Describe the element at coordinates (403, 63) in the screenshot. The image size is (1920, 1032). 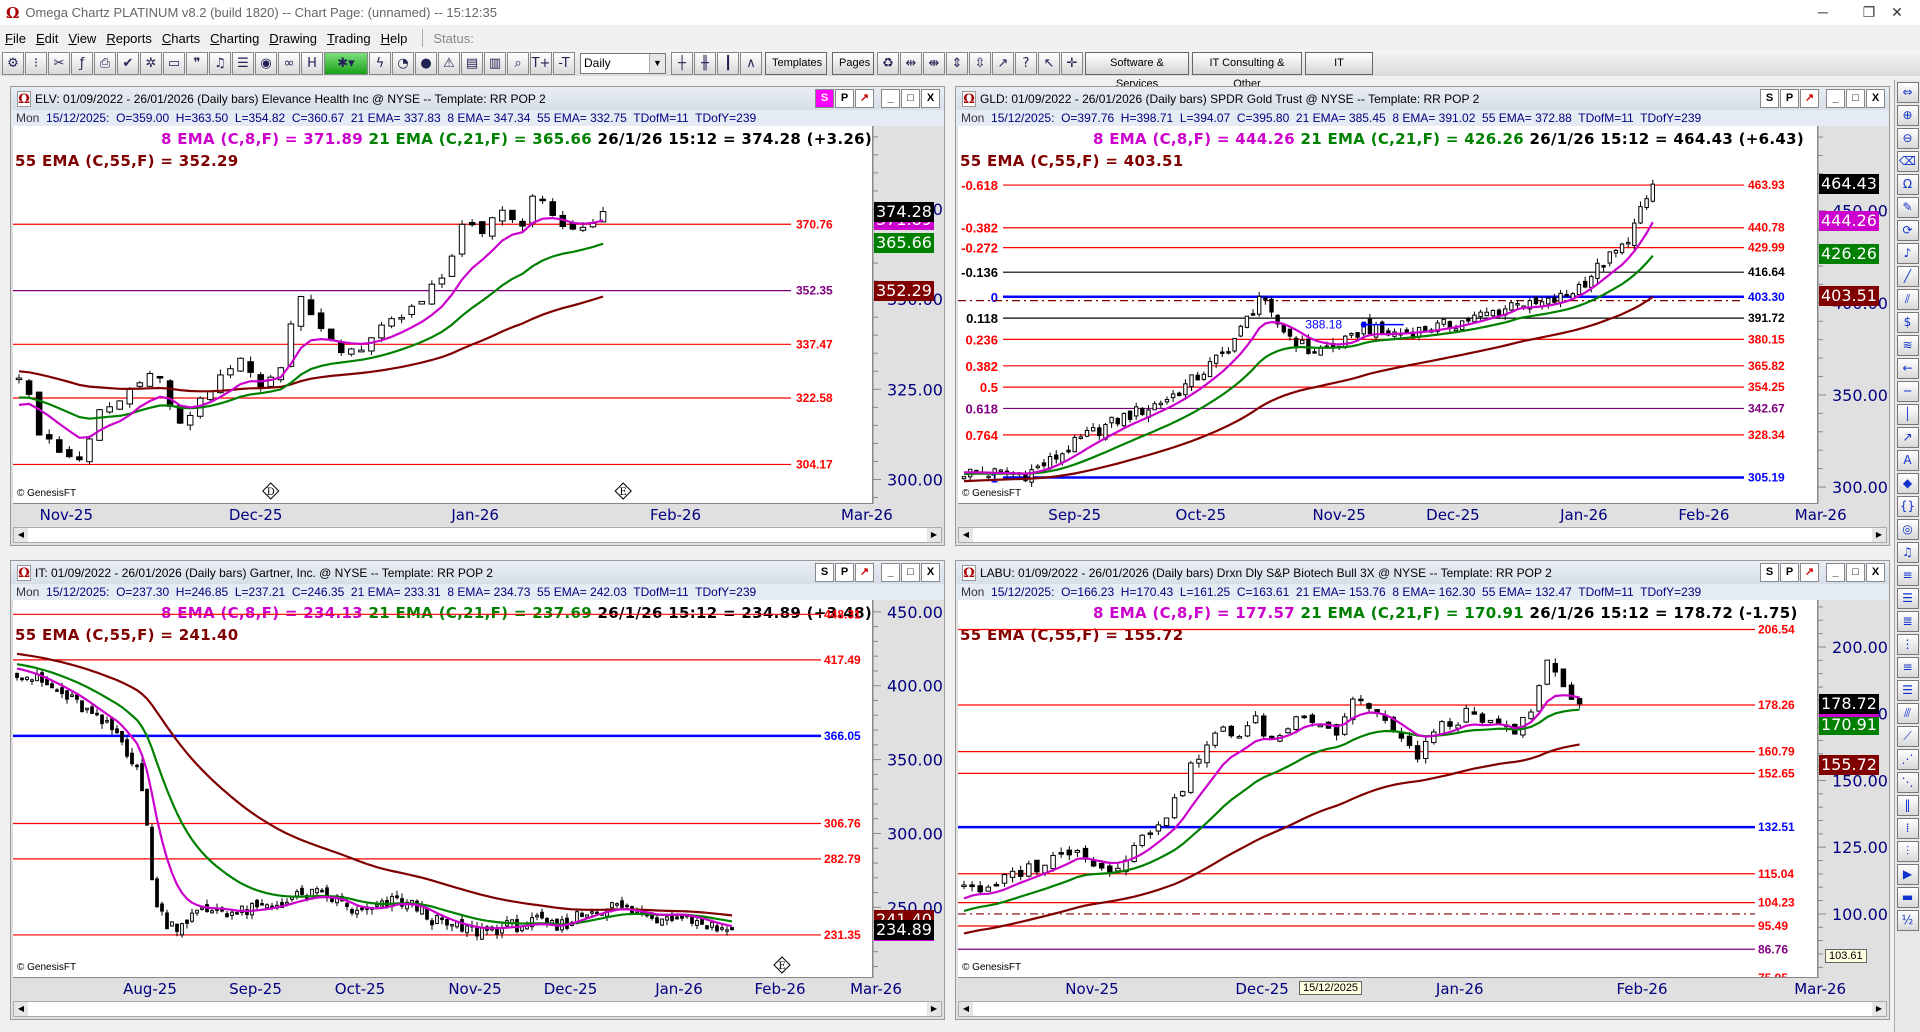
I see `gauge-button: ◔` at that location.